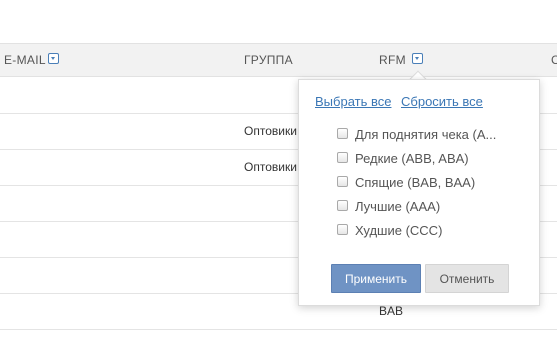 The width and height of the screenshot is (557, 338). What do you see at coordinates (392, 60) in the screenshot?
I see `column-header-rfm-label: RFM` at bounding box center [392, 60].